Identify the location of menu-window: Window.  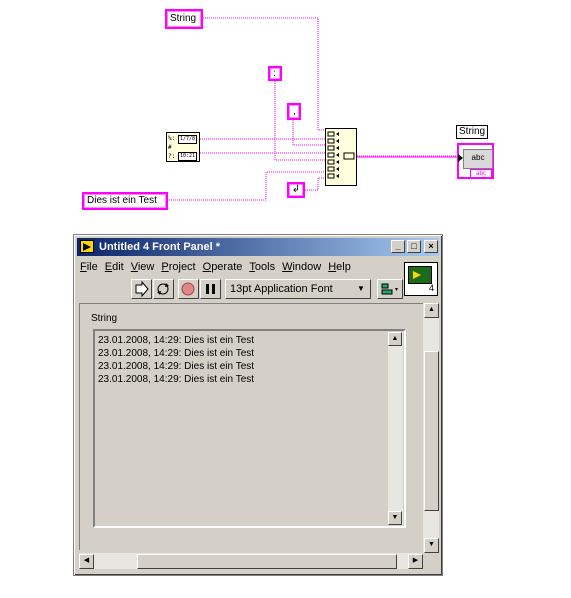
(301, 267).